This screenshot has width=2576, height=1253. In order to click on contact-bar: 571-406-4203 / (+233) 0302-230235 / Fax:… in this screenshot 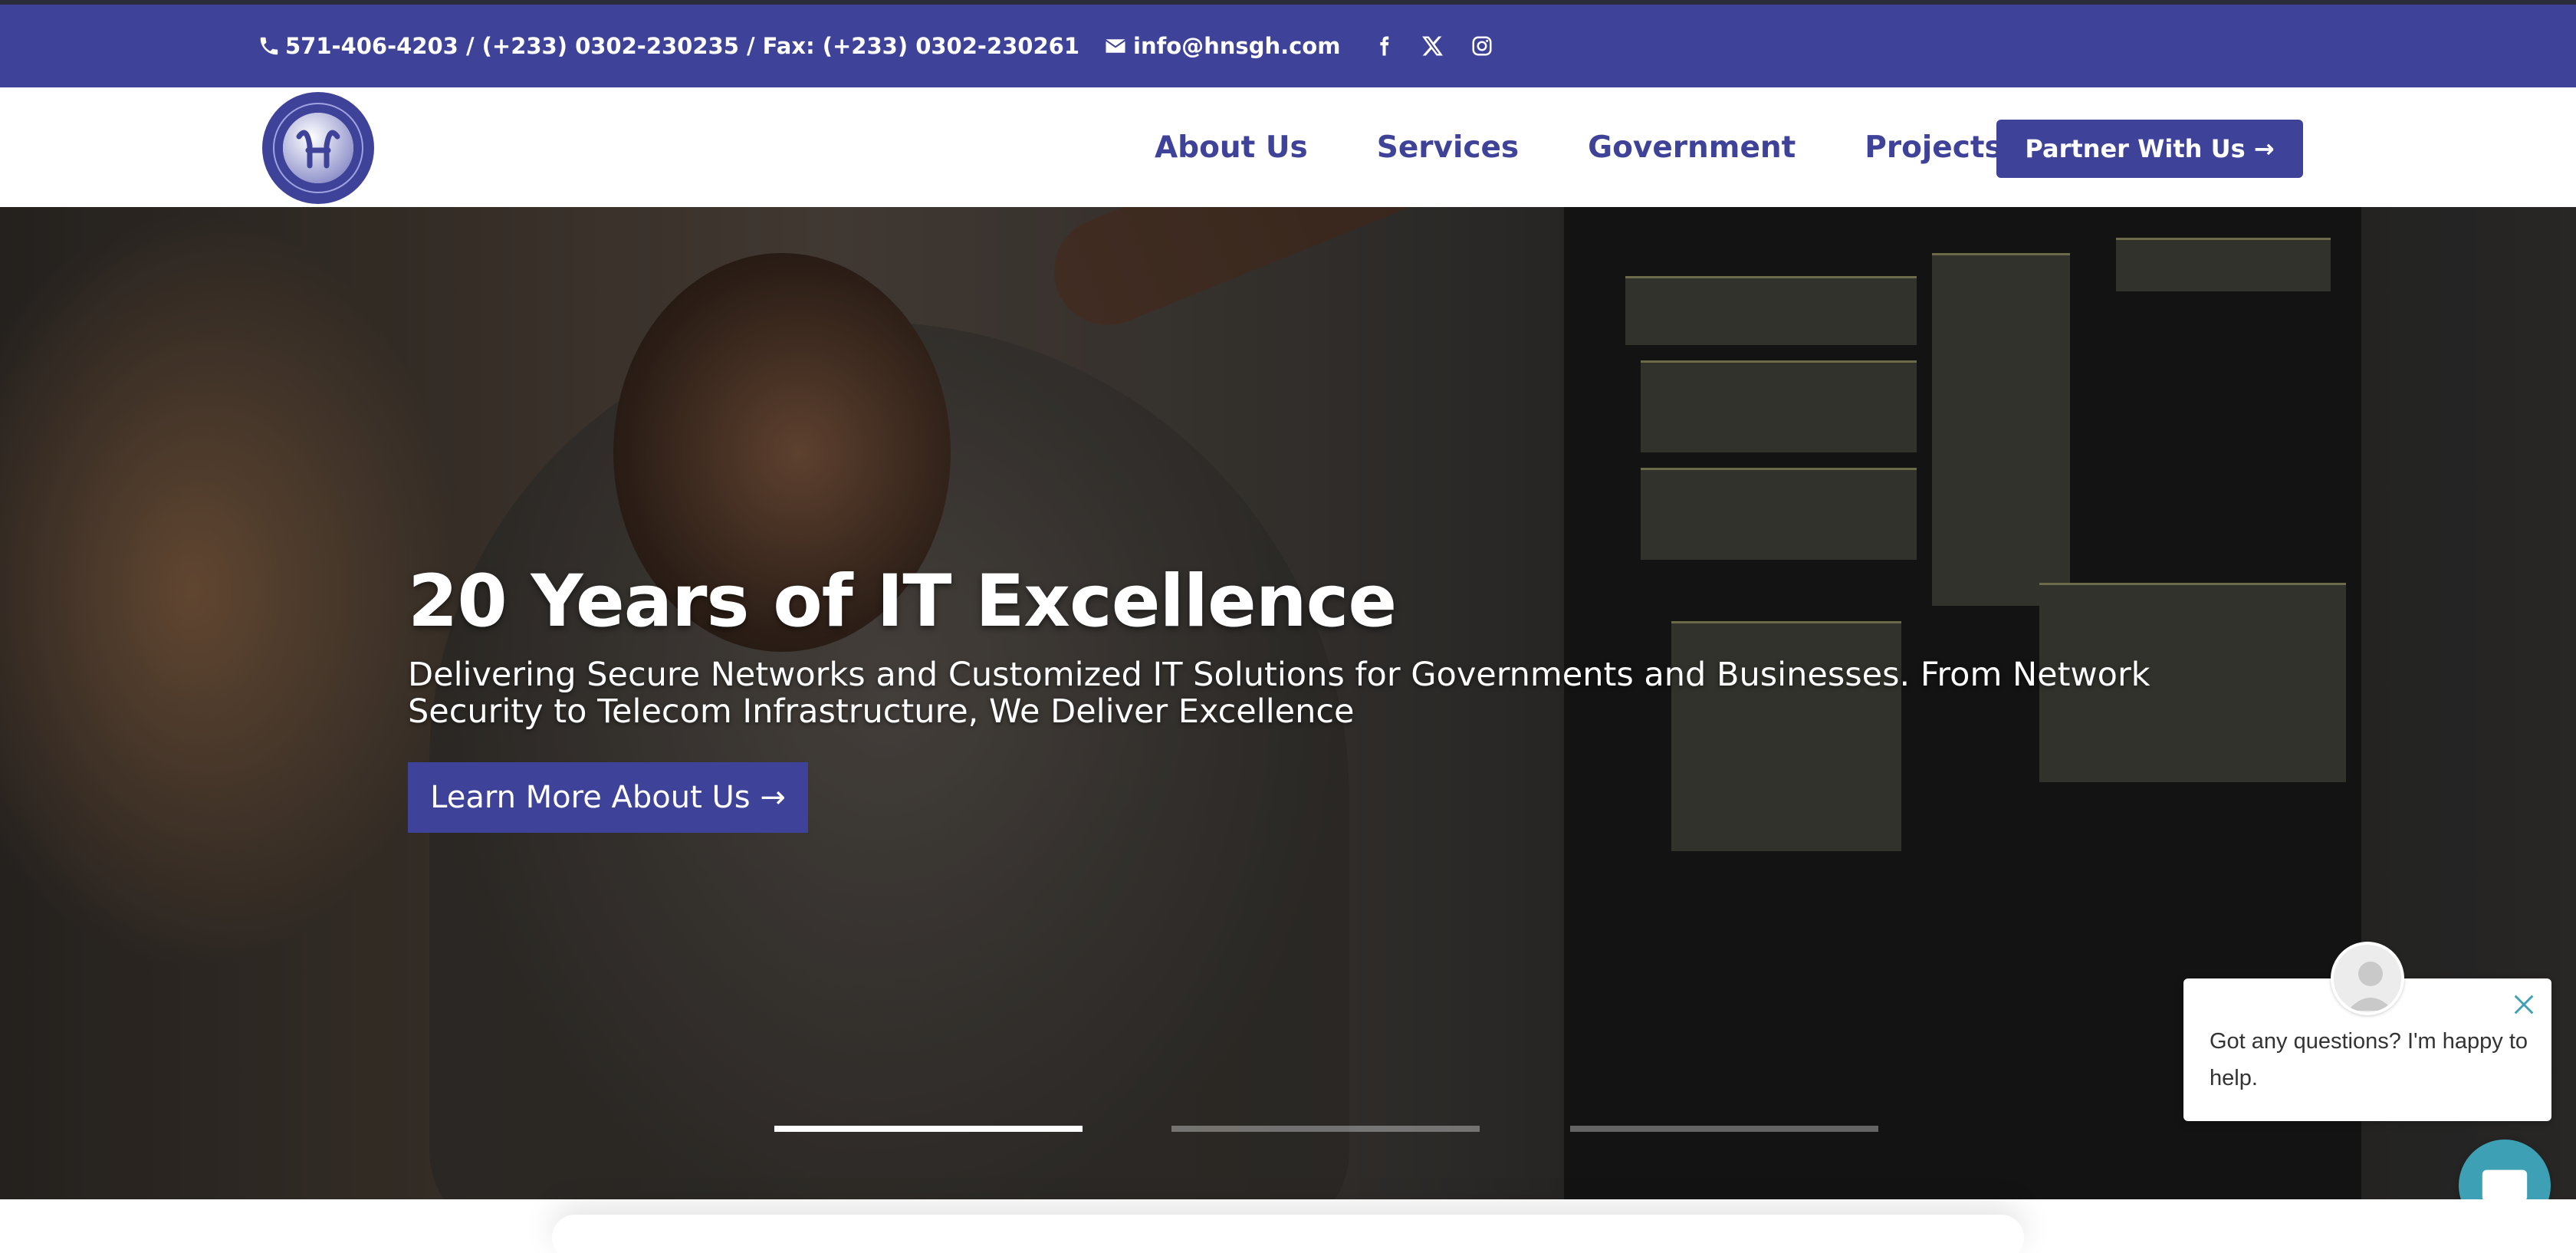, I will do `click(1288, 46)`.